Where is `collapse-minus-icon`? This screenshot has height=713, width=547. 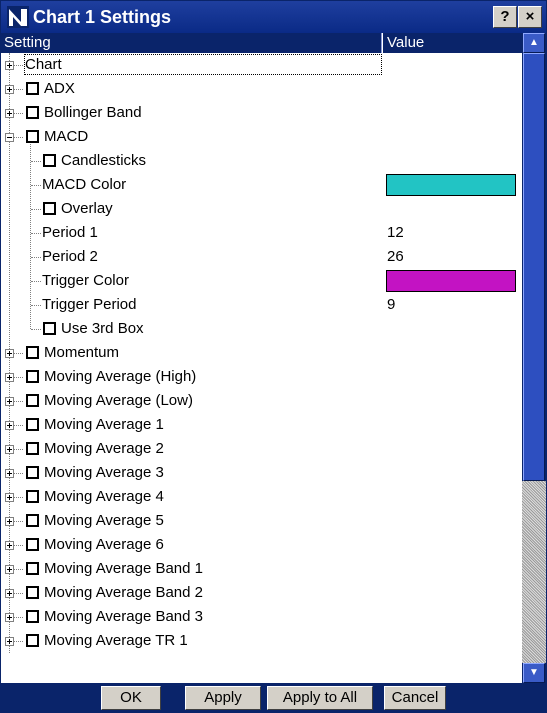
collapse-minus-icon is located at coordinates (9, 137).